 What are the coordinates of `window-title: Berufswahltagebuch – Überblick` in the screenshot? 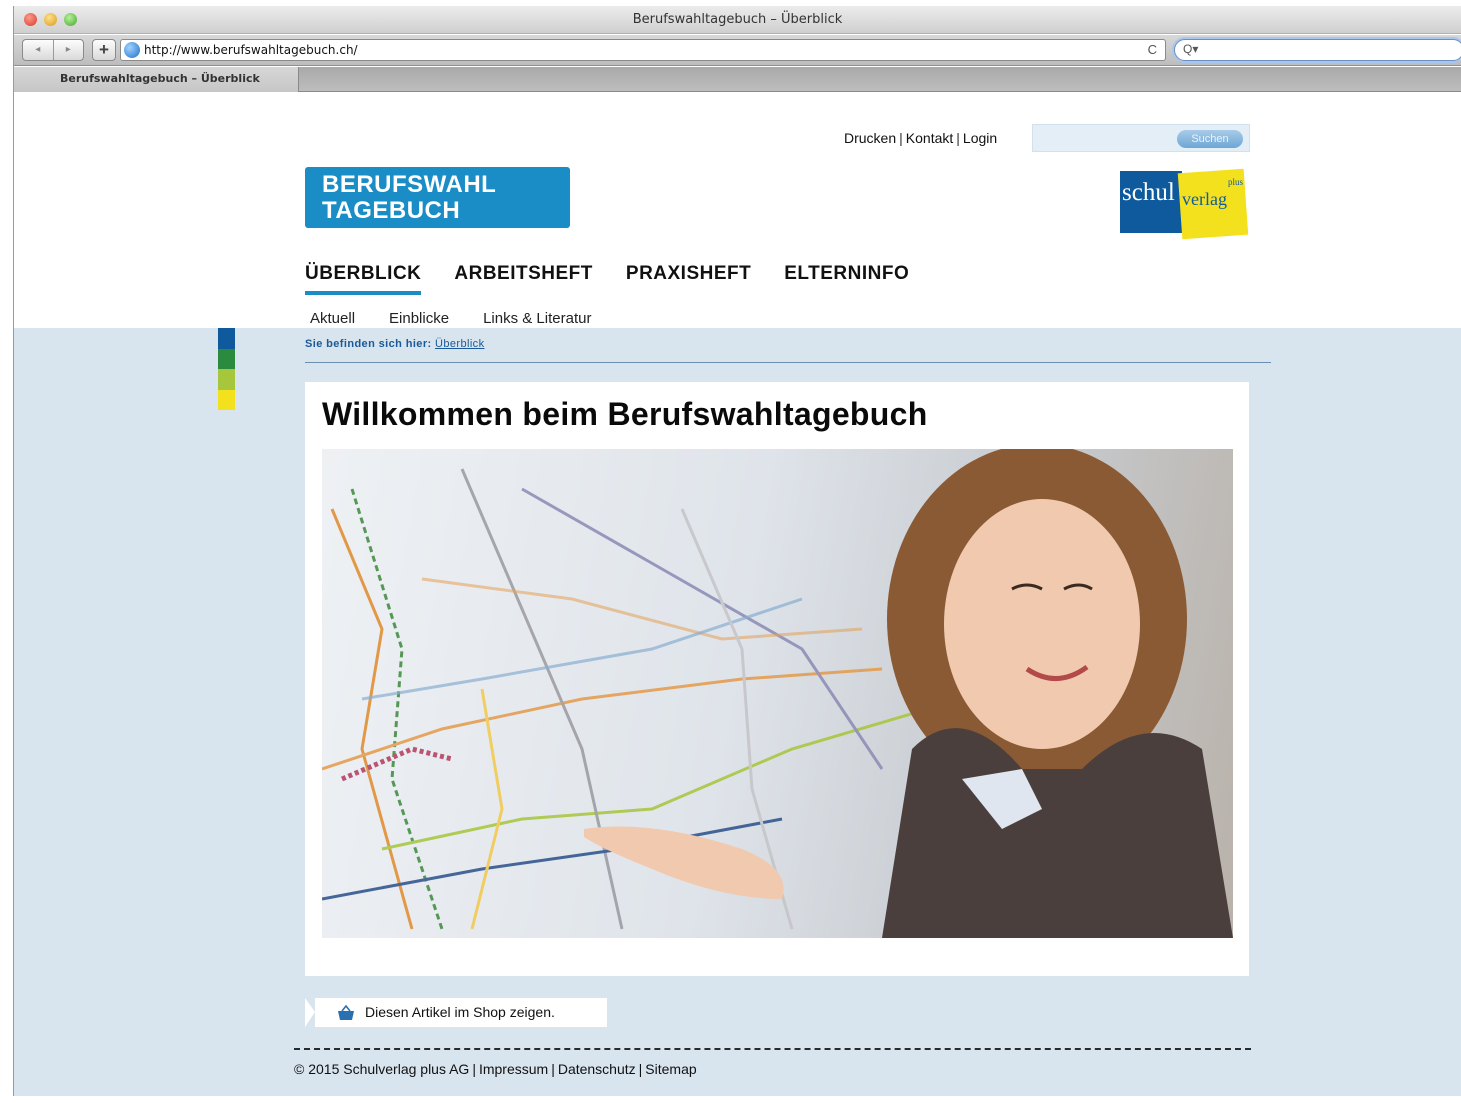 It's located at (737, 19).